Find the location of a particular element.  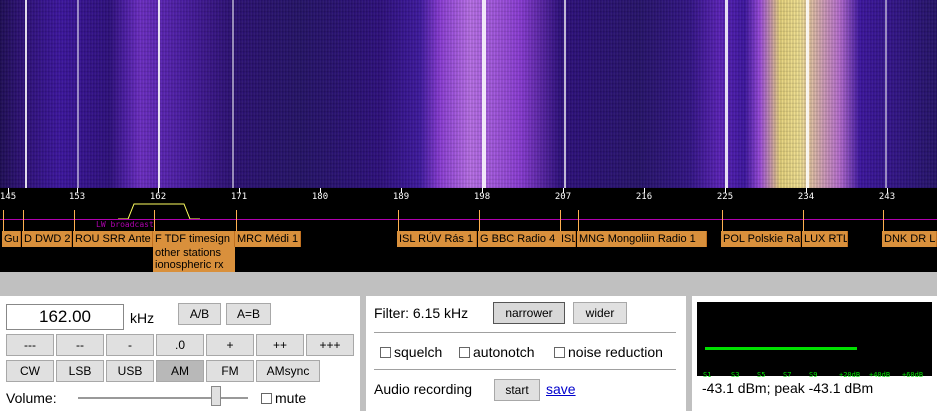

smeter-tick: S3 is located at coordinates (735, 375).